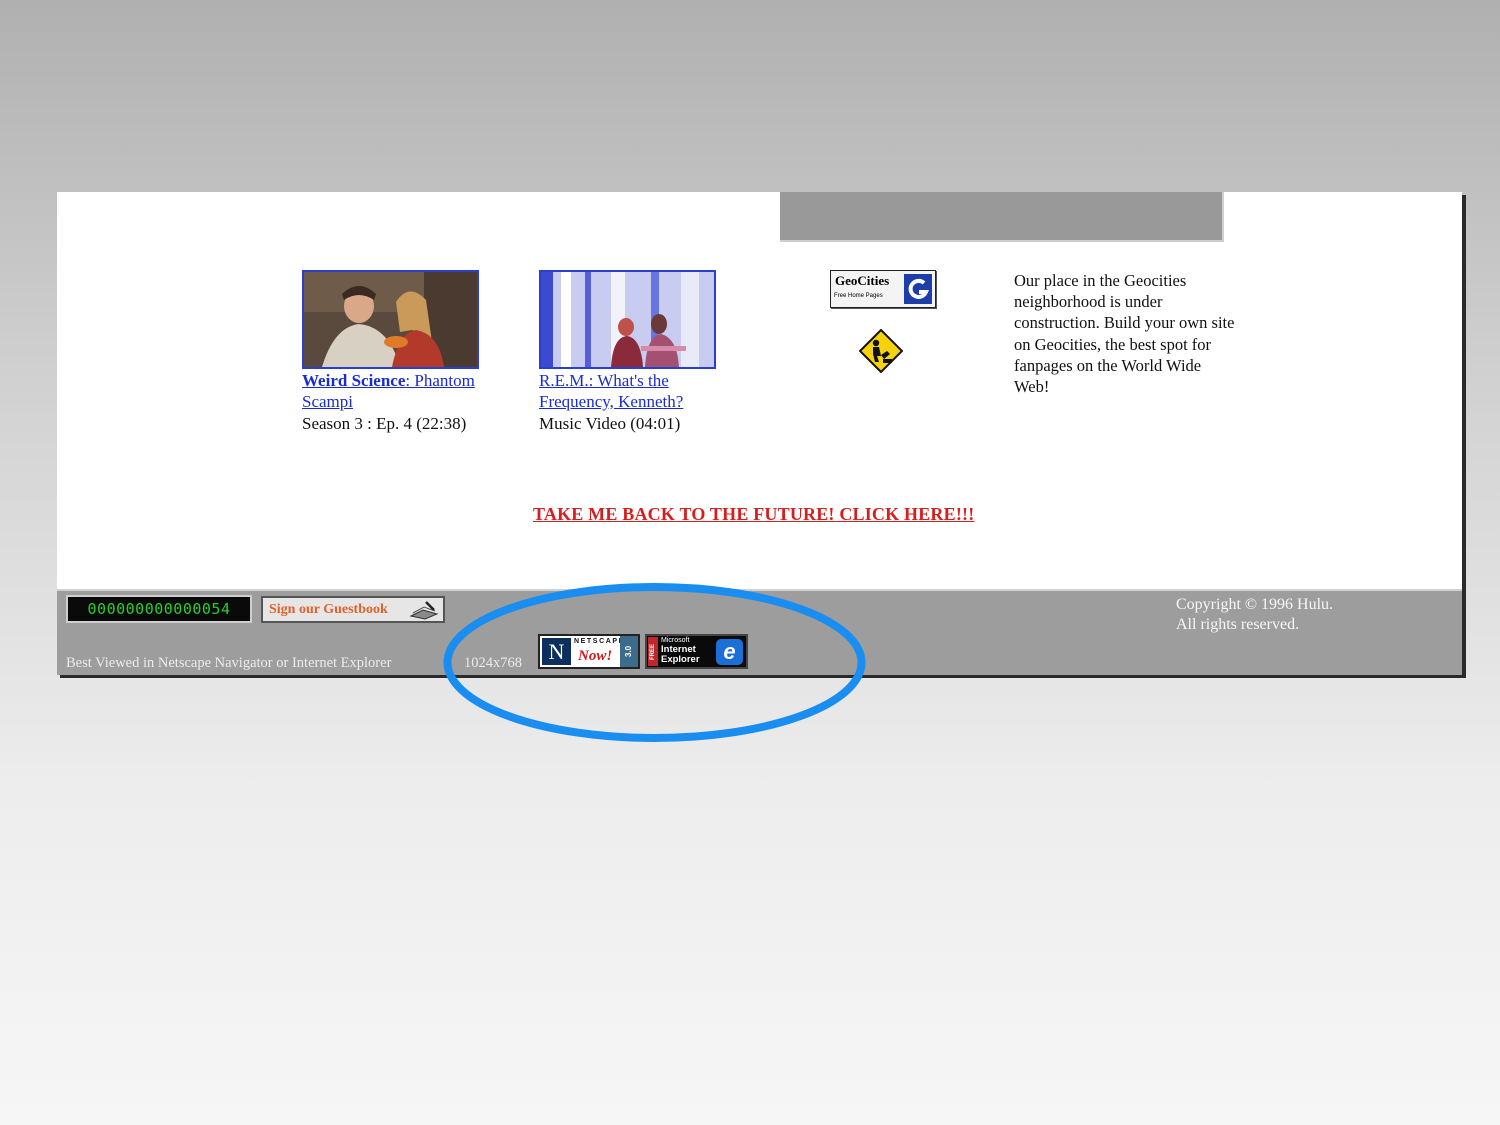 This screenshot has height=1125, width=1500. I want to click on copyright-line-2: All rights reserved., so click(1238, 624).